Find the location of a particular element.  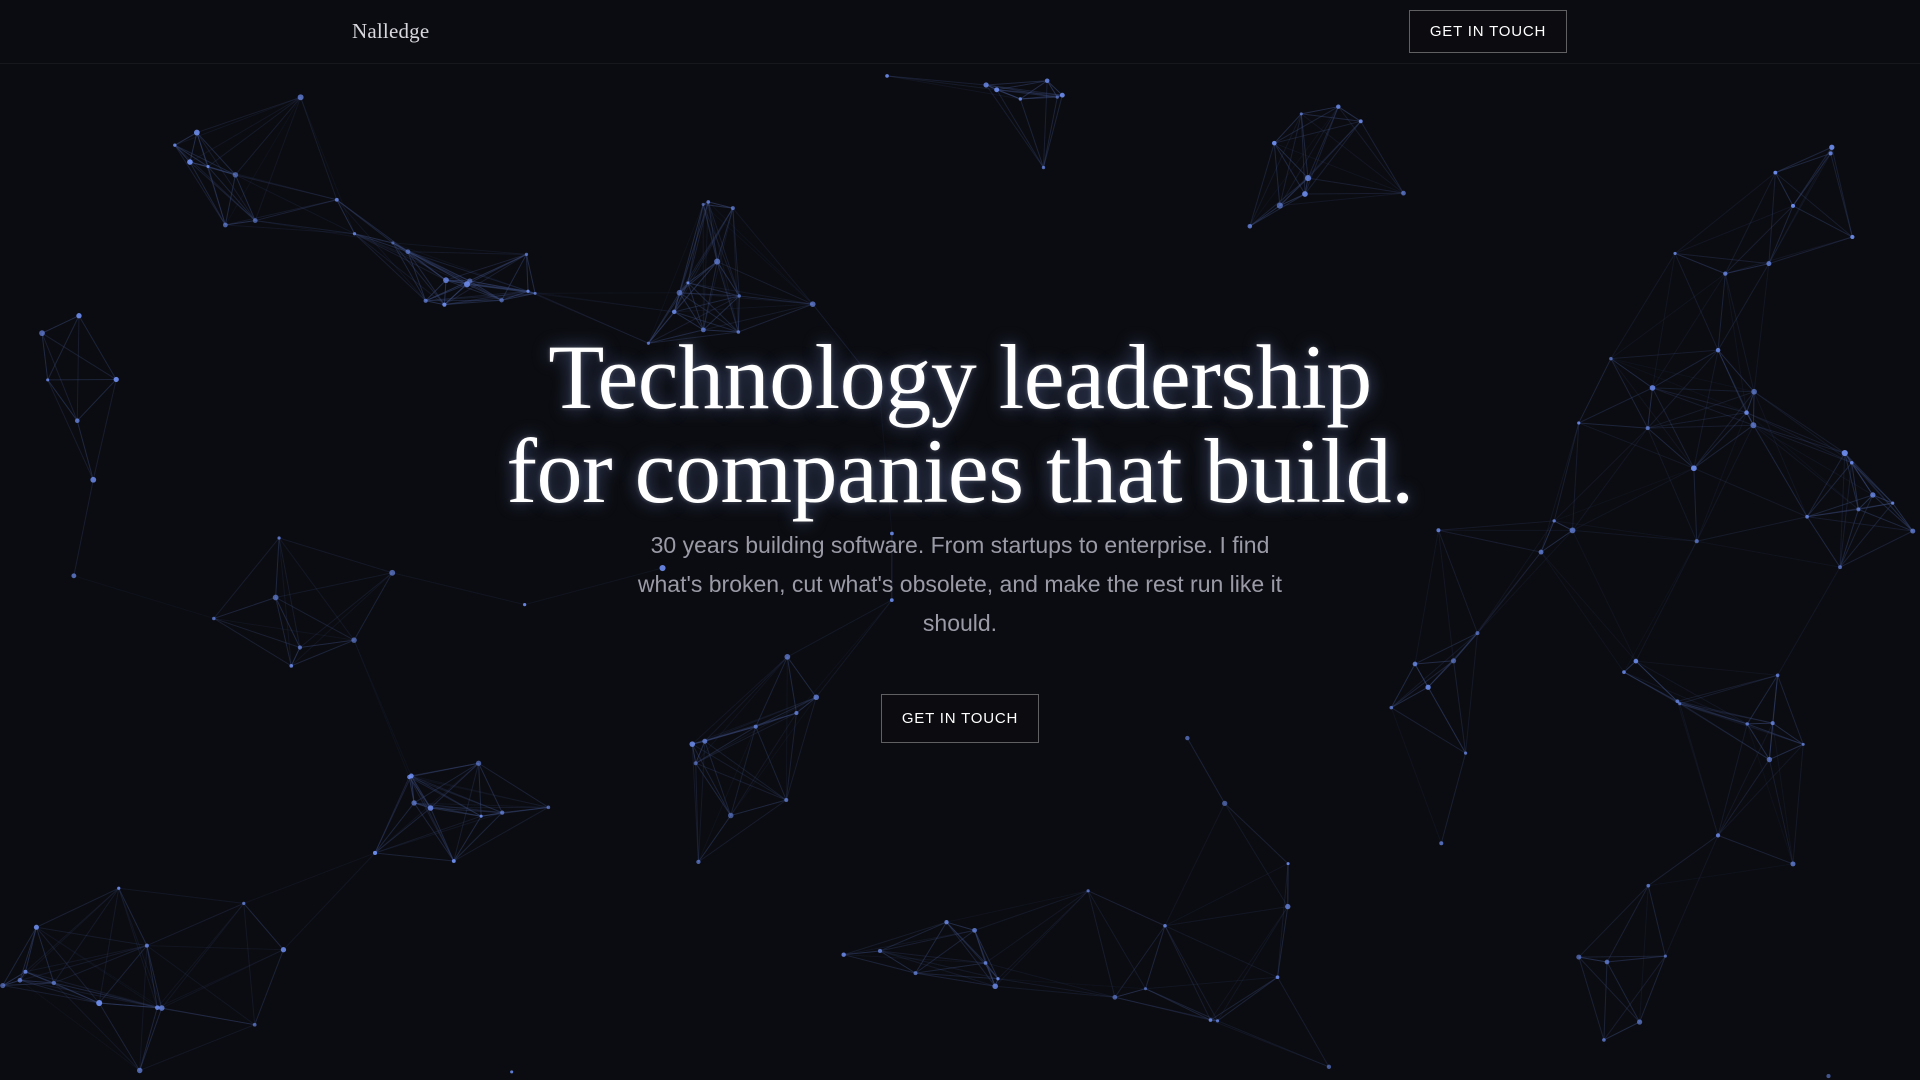

header-get-in-touch-button: GET IN TOUCH is located at coordinates (1488, 31).